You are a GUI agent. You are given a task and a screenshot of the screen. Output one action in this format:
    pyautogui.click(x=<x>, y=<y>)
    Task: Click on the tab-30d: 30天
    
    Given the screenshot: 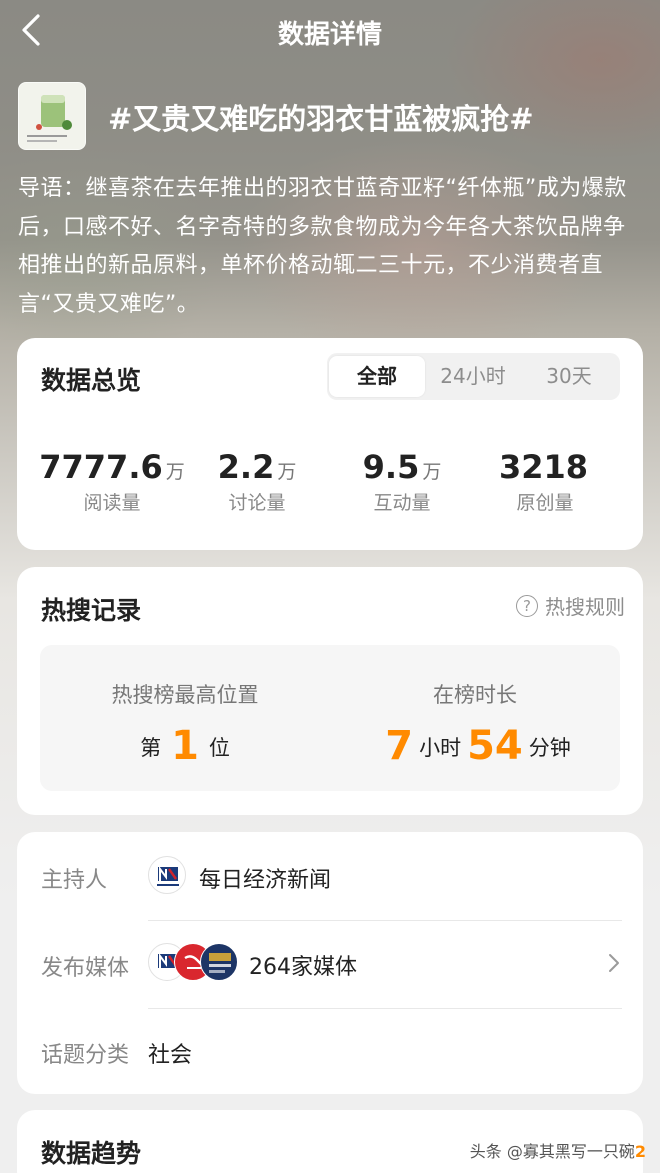 What is the action you would take?
    pyautogui.click(x=569, y=376)
    